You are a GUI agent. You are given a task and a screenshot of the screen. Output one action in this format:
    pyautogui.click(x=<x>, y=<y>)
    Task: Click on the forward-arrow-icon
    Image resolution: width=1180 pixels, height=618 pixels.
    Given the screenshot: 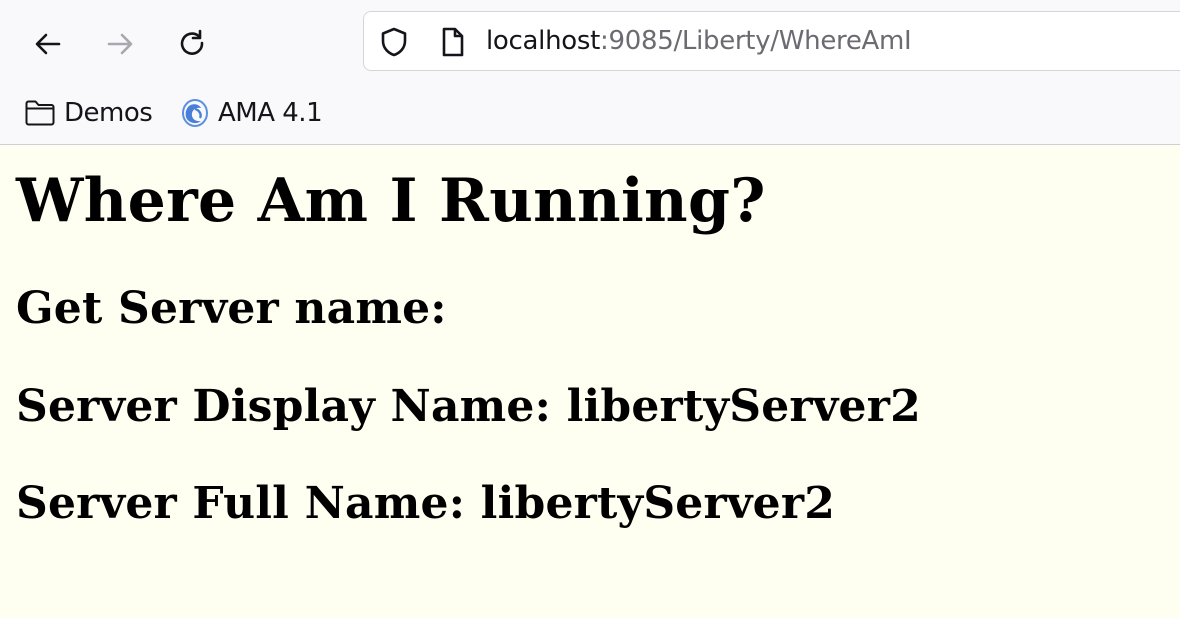 What is the action you would take?
    pyautogui.click(x=120, y=44)
    